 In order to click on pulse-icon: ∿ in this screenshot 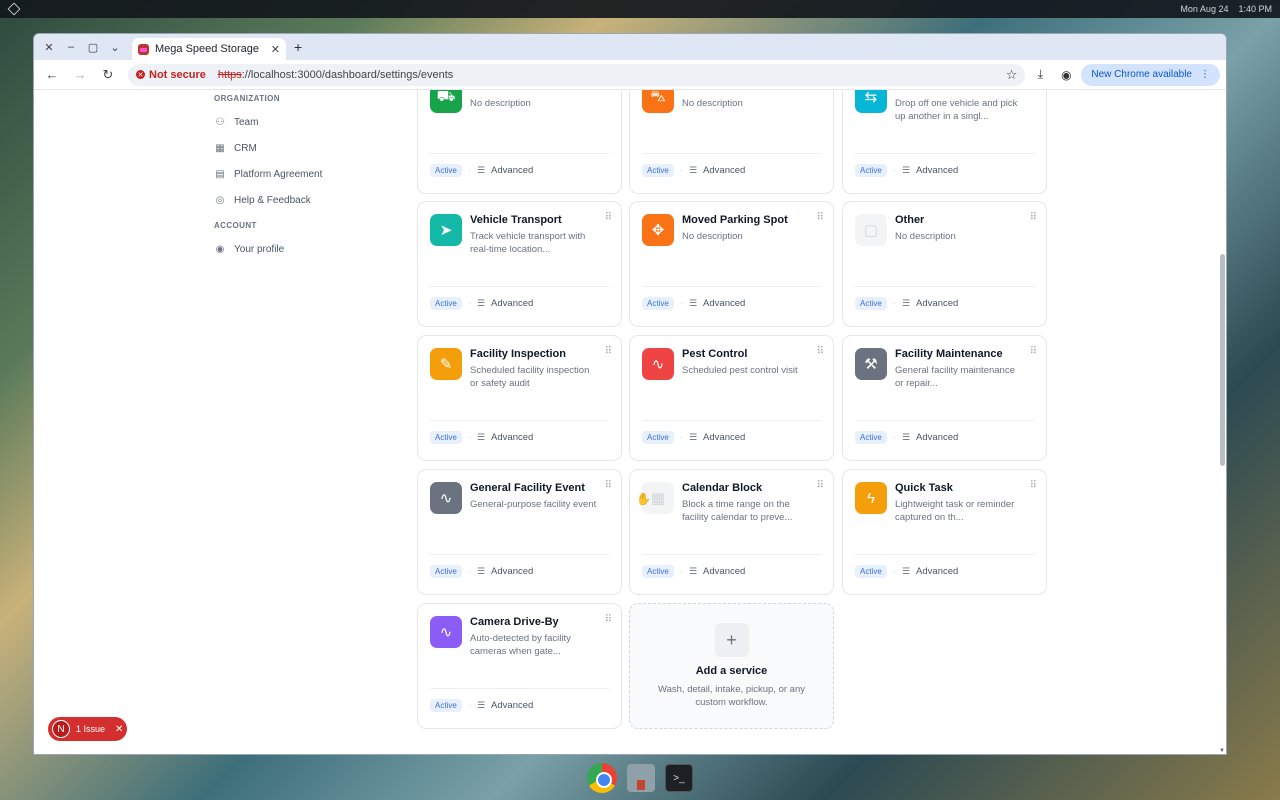, I will do `click(446, 632)`.